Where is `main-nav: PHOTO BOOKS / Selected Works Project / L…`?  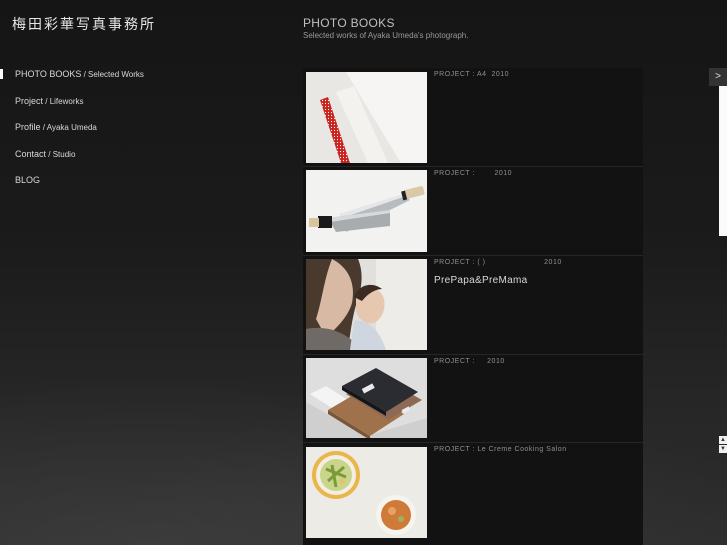
main-nav: PHOTO BOOKS / Selected Works Project / L… is located at coordinates (72, 134).